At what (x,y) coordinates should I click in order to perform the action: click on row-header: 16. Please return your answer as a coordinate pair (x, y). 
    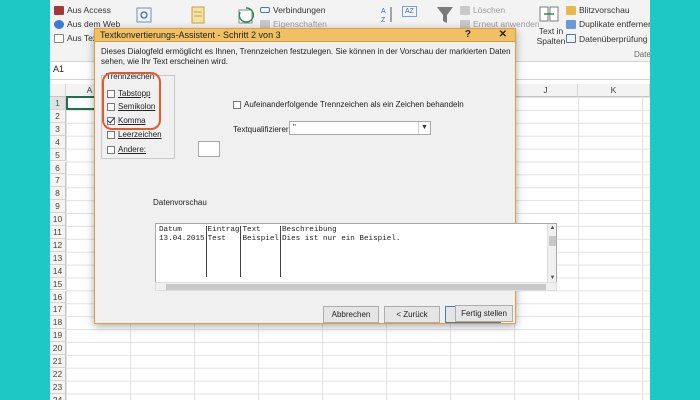
    Looking at the image, I should click on (58, 297).